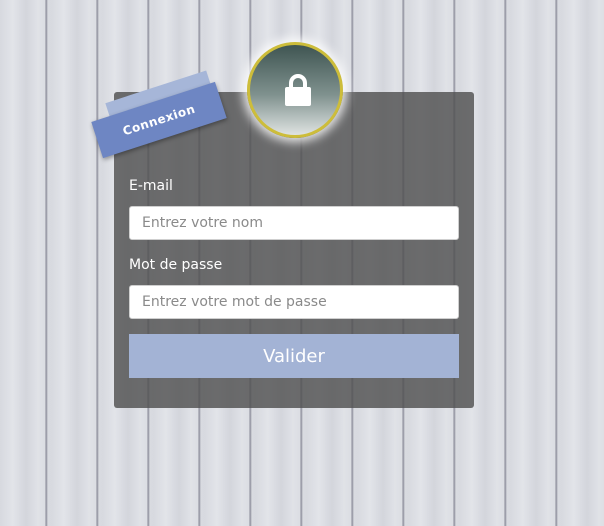 The height and width of the screenshot is (526, 604). What do you see at coordinates (151, 186) in the screenshot?
I see `email-label: E-mail` at bounding box center [151, 186].